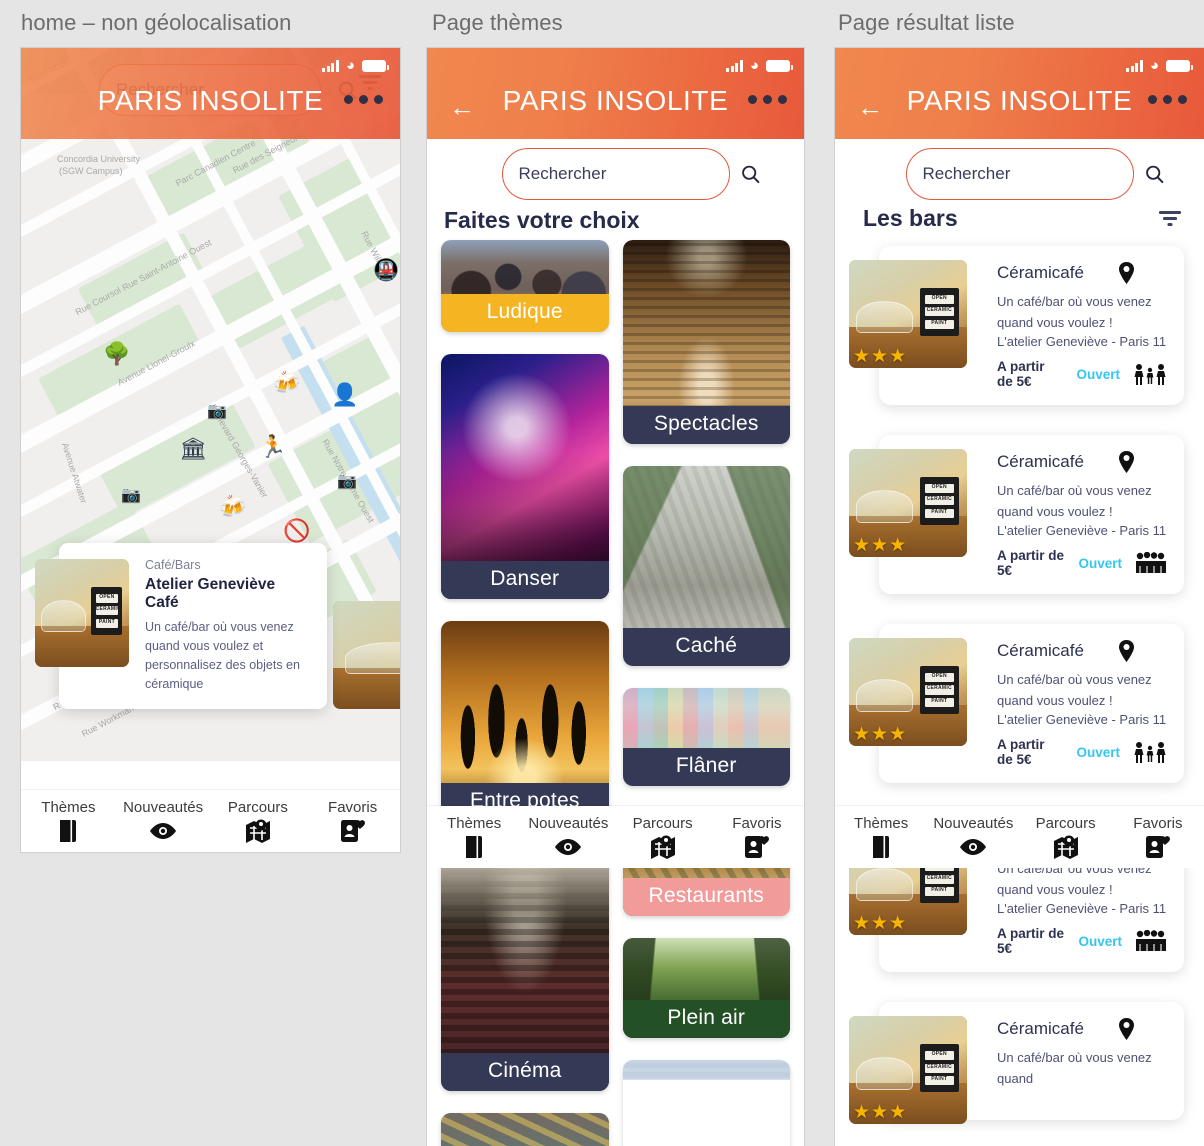 This screenshot has height=1146, width=1204. I want to click on app-header: ◕ ← PARIS INSOLITE, so click(615, 93).